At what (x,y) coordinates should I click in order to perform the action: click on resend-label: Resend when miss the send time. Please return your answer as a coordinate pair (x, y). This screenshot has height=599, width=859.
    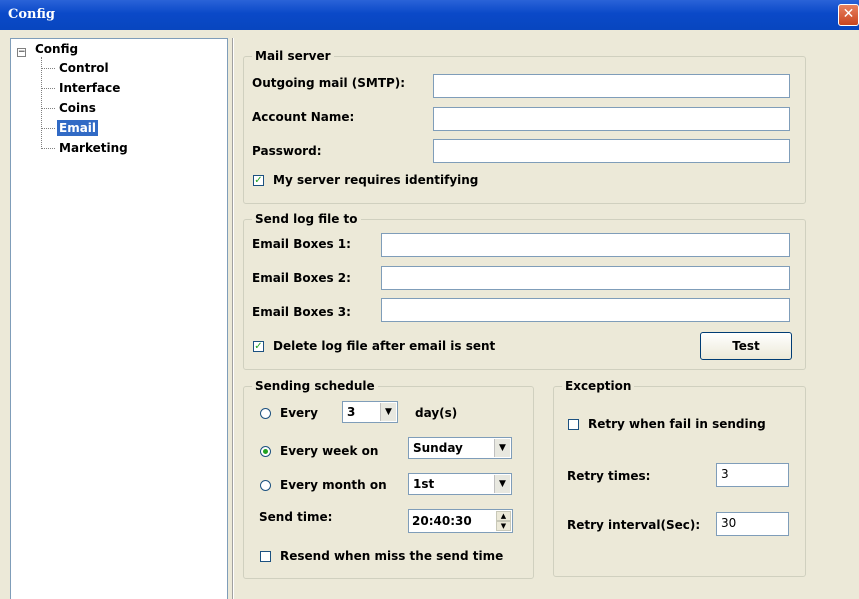
    Looking at the image, I should click on (392, 556).